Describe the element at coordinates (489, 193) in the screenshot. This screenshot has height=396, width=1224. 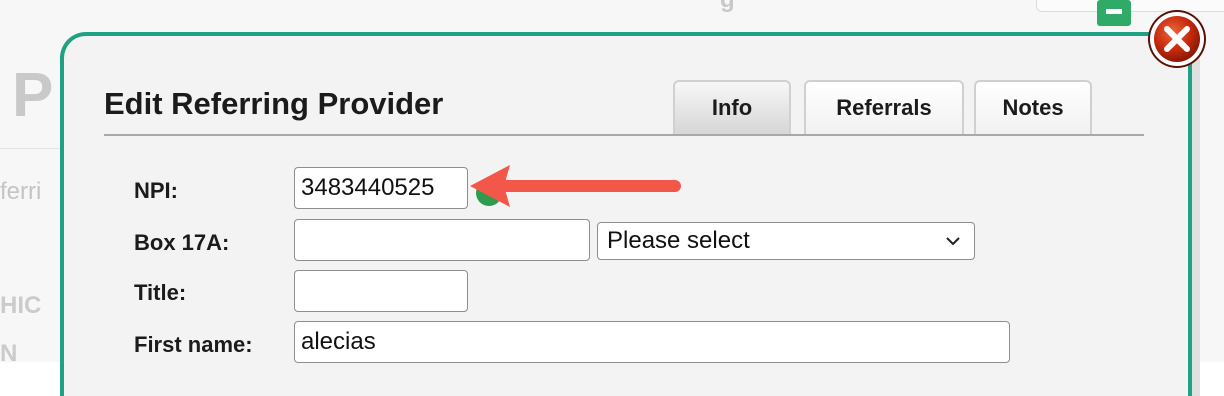
I see `npi-lookup-icon` at that location.